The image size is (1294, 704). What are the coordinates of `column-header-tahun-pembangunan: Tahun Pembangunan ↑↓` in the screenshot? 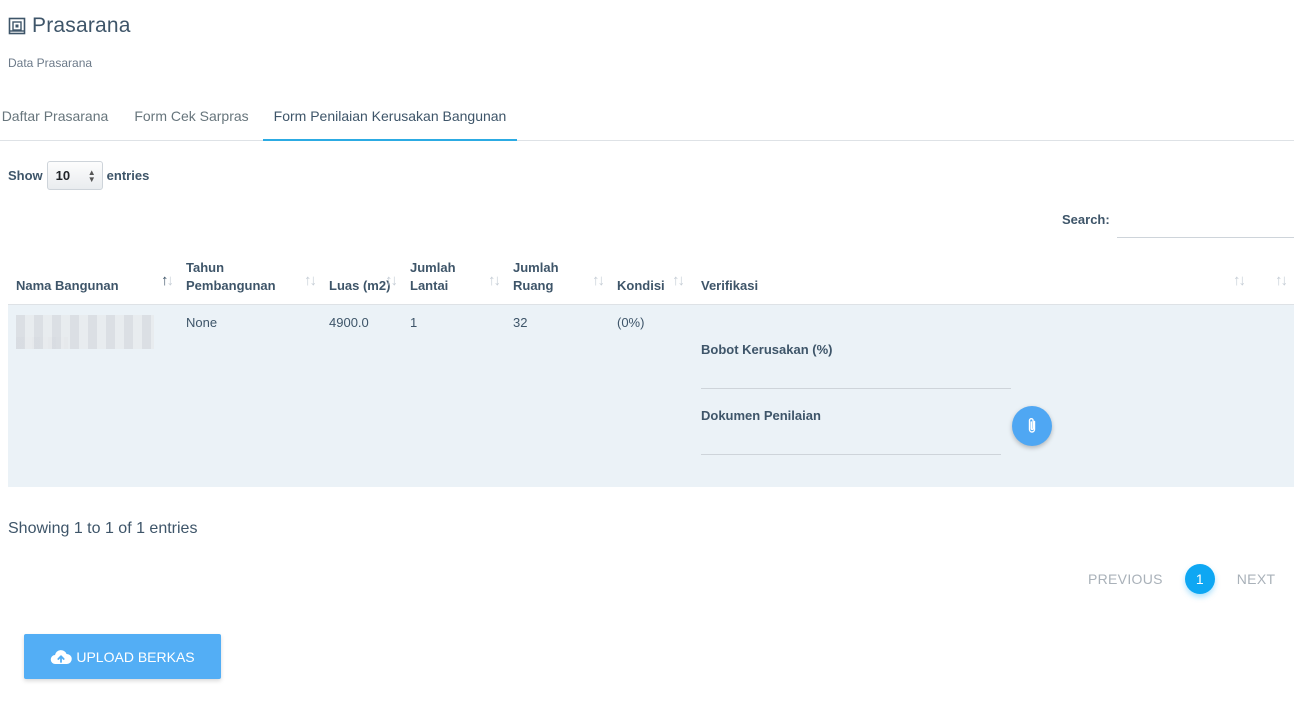 It's located at (249, 279).